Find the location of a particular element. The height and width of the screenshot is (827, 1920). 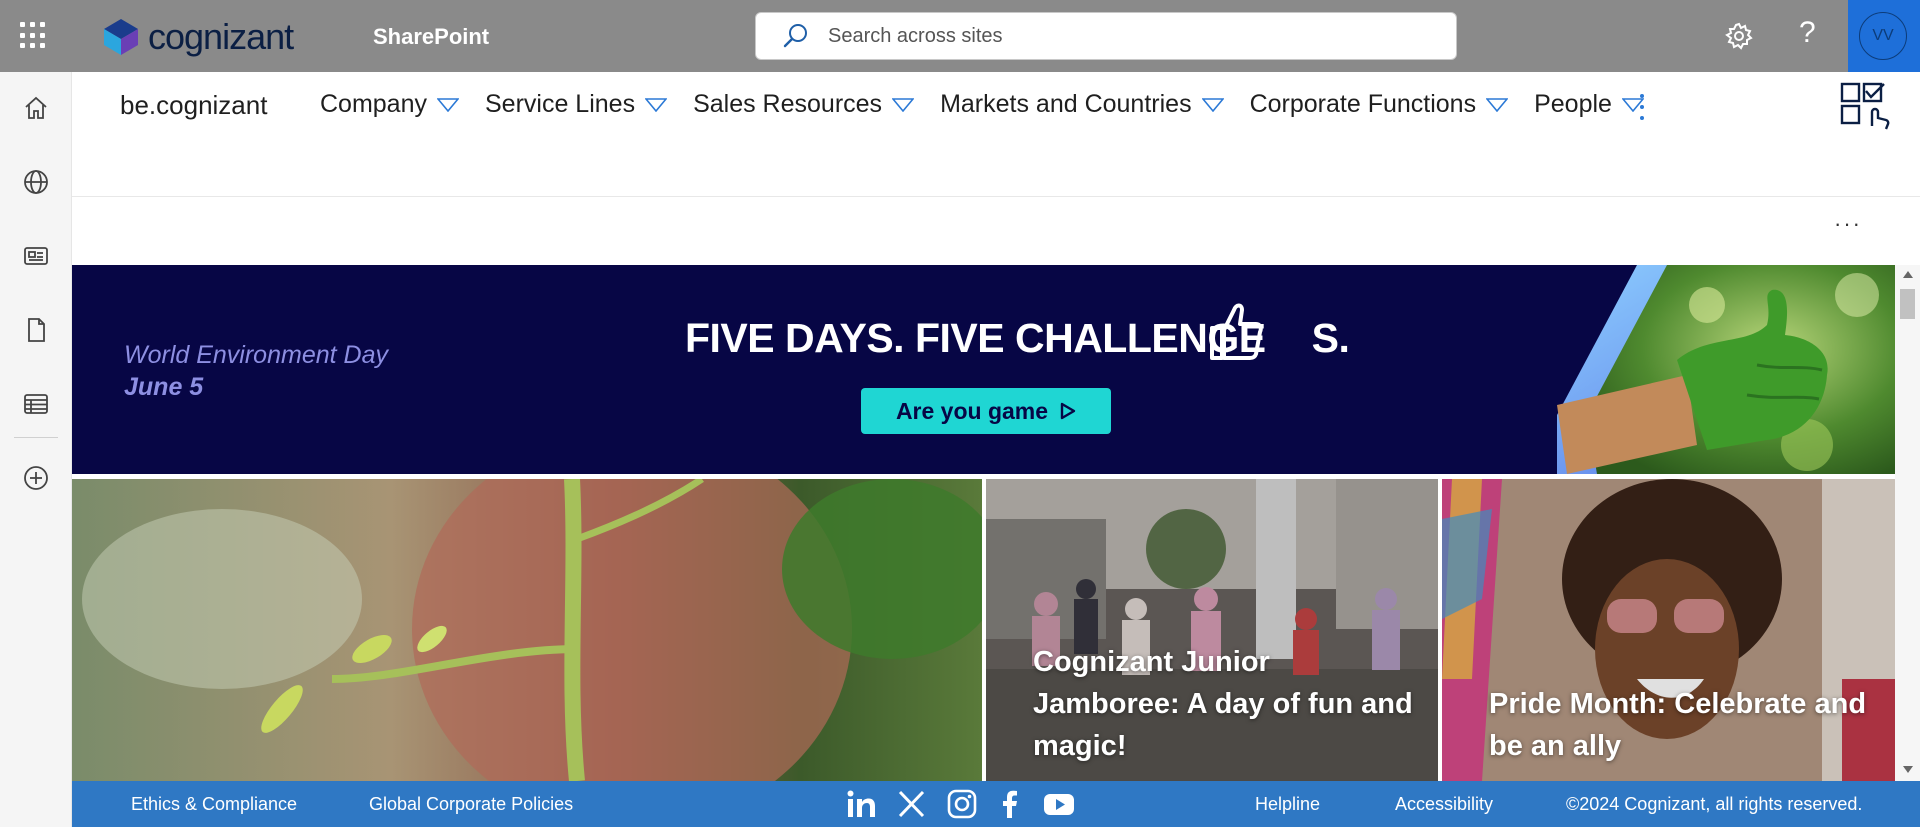

footer-link-ethics: Ethics & Compliance is located at coordinates (214, 804).